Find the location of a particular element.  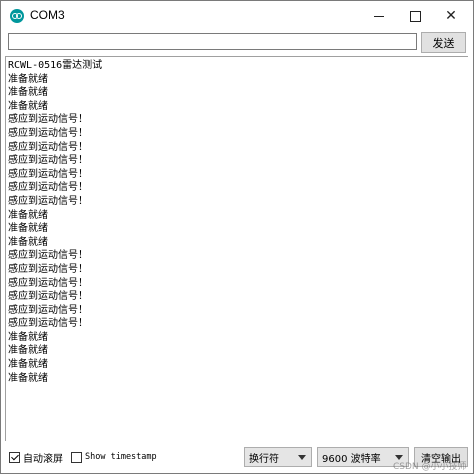

watermark: CSDN @小小技师 is located at coordinates (430, 467).